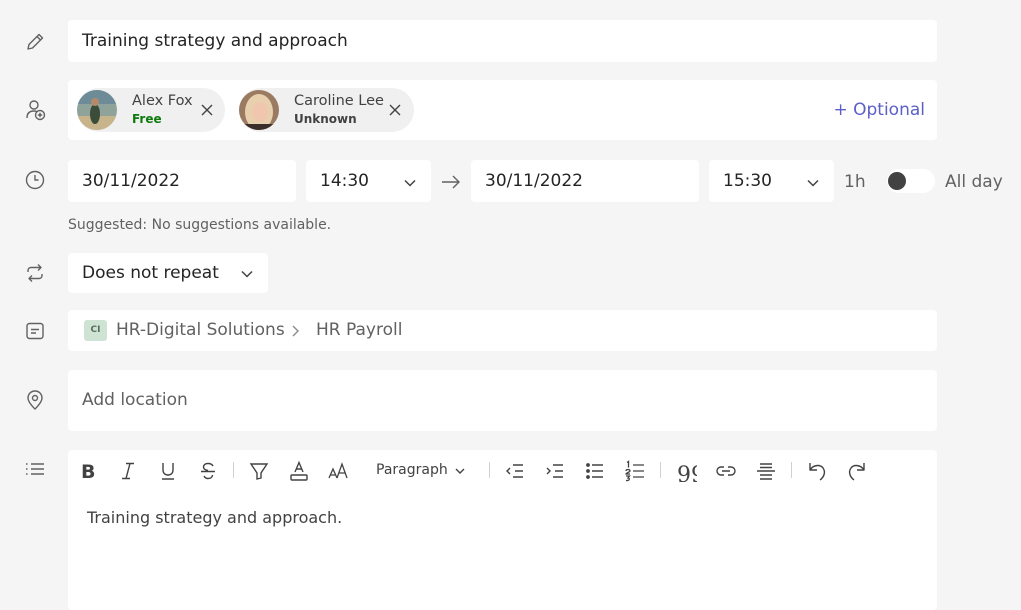 Image resolution: width=1021 pixels, height=610 pixels. What do you see at coordinates (182, 181) in the screenshot?
I see `start-date-input: 30/11/2022` at bounding box center [182, 181].